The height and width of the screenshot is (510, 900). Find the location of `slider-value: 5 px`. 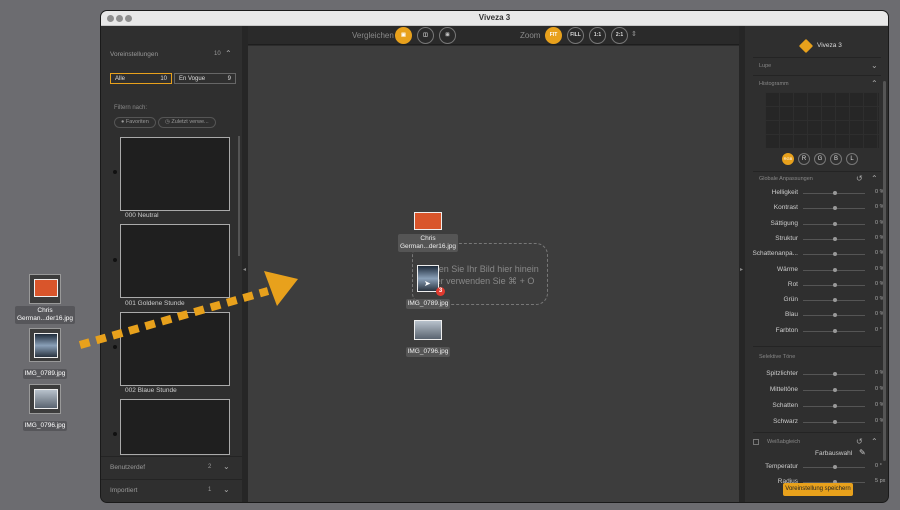

slider-value: 5 px is located at coordinates (880, 481).